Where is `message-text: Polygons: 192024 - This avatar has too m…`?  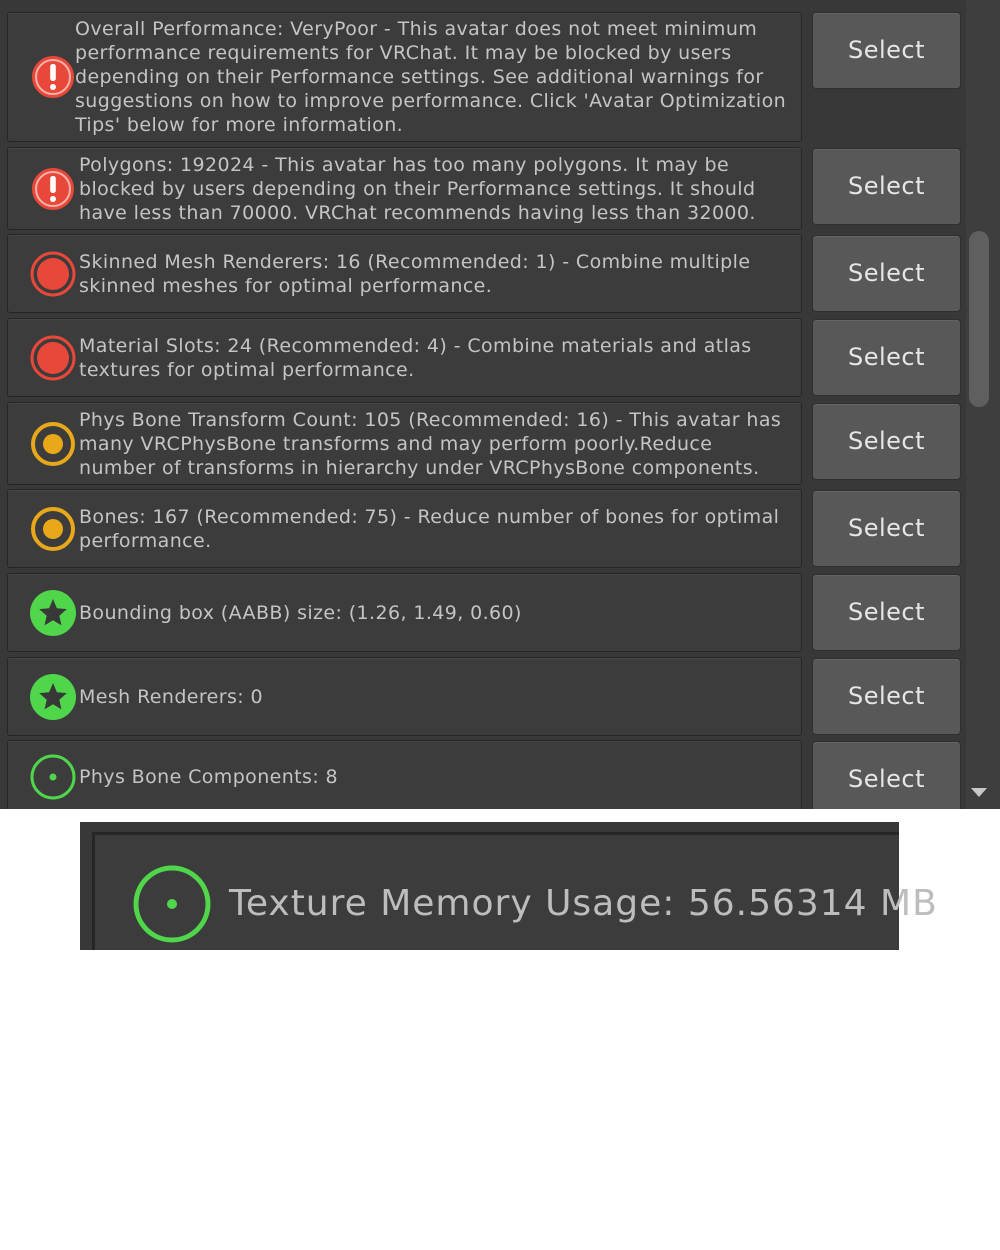
message-text: Polygons: 192024 - This avatar has too m… is located at coordinates (417, 188).